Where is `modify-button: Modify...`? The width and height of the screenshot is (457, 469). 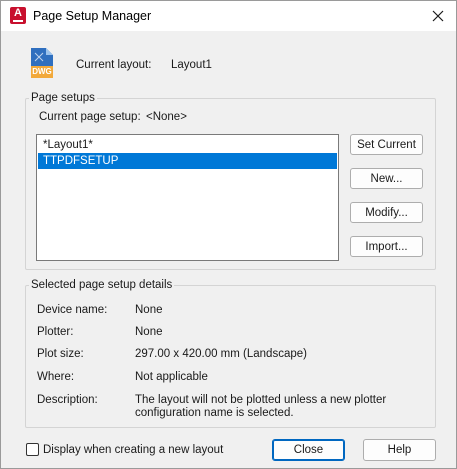 modify-button: Modify... is located at coordinates (386, 212).